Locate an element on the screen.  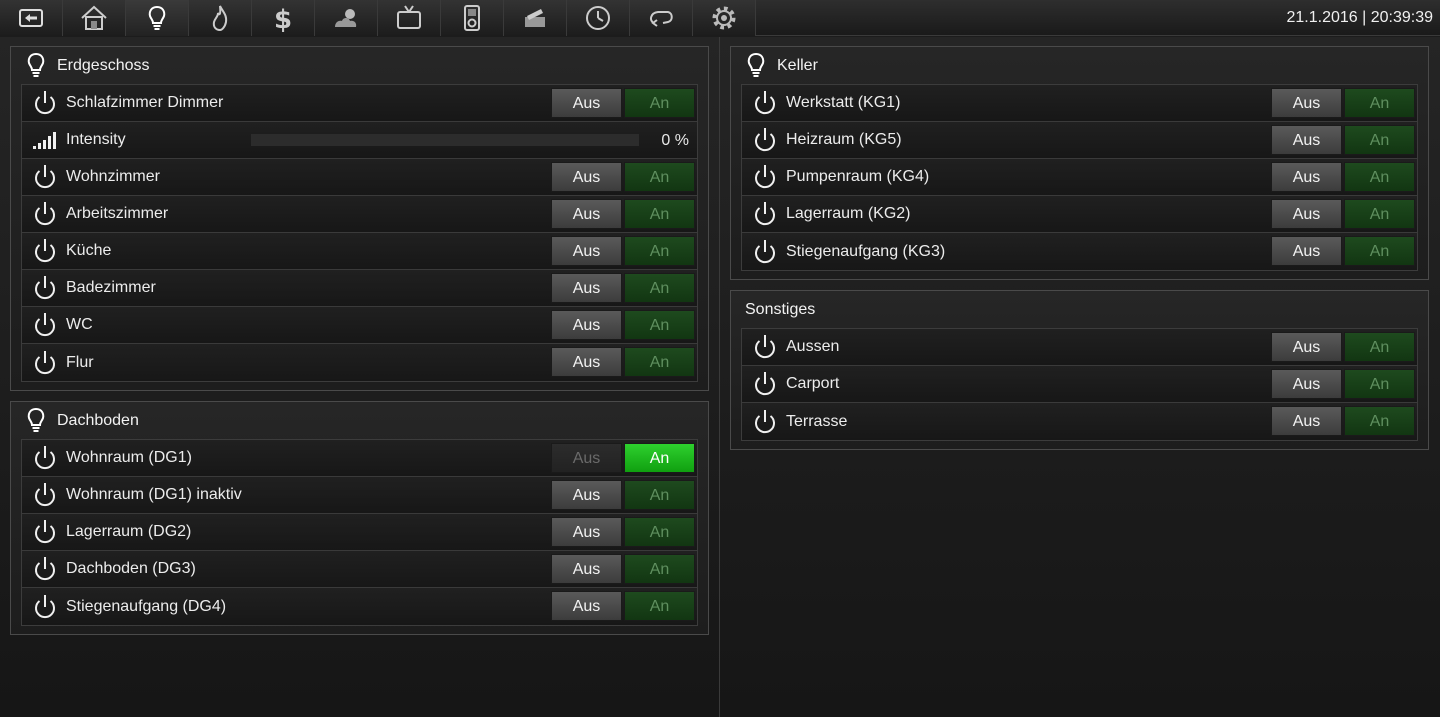
list-item: Terrasse Aus An is located at coordinates (1079, 421).